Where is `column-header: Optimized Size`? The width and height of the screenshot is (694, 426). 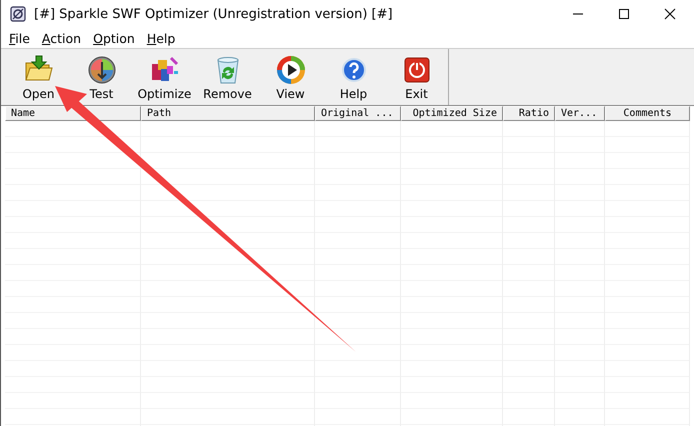
column-header: Optimized Size is located at coordinates (452, 113).